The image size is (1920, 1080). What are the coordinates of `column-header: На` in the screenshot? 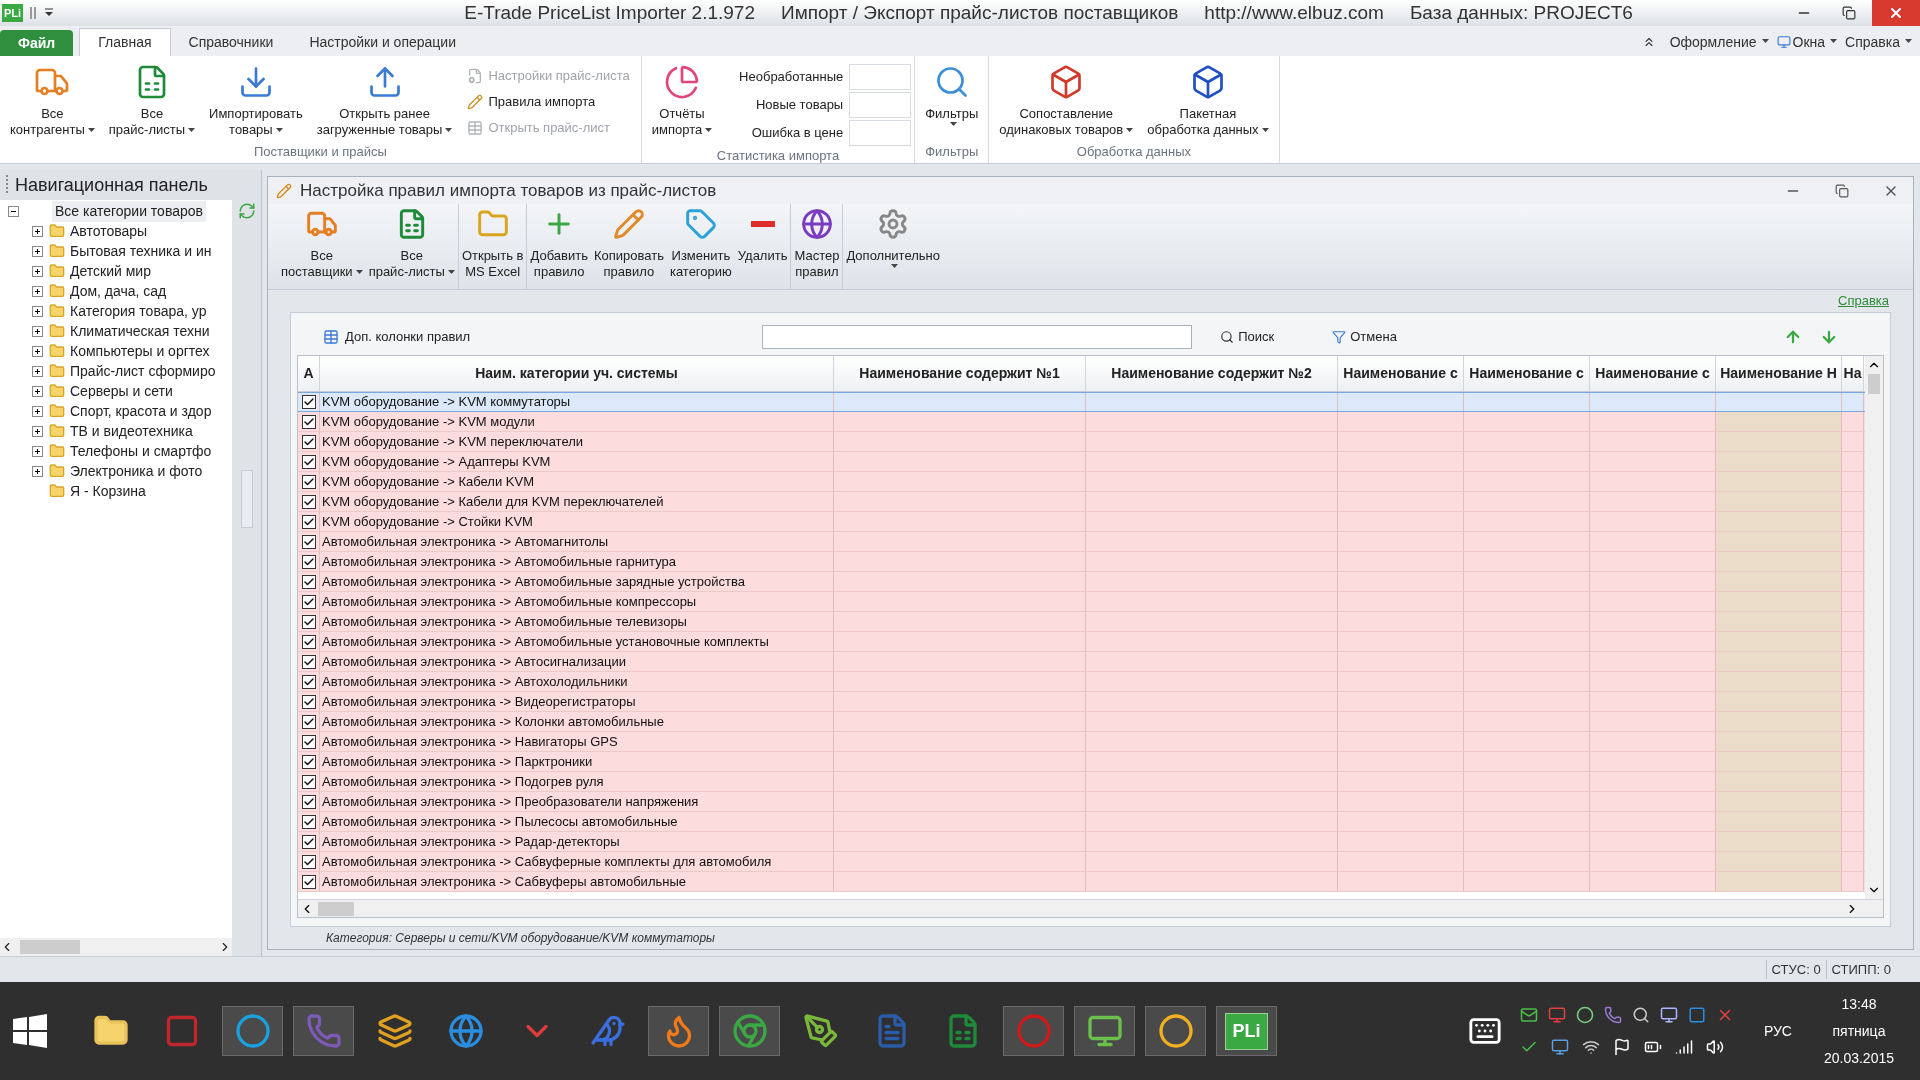 It's located at (1853, 373).